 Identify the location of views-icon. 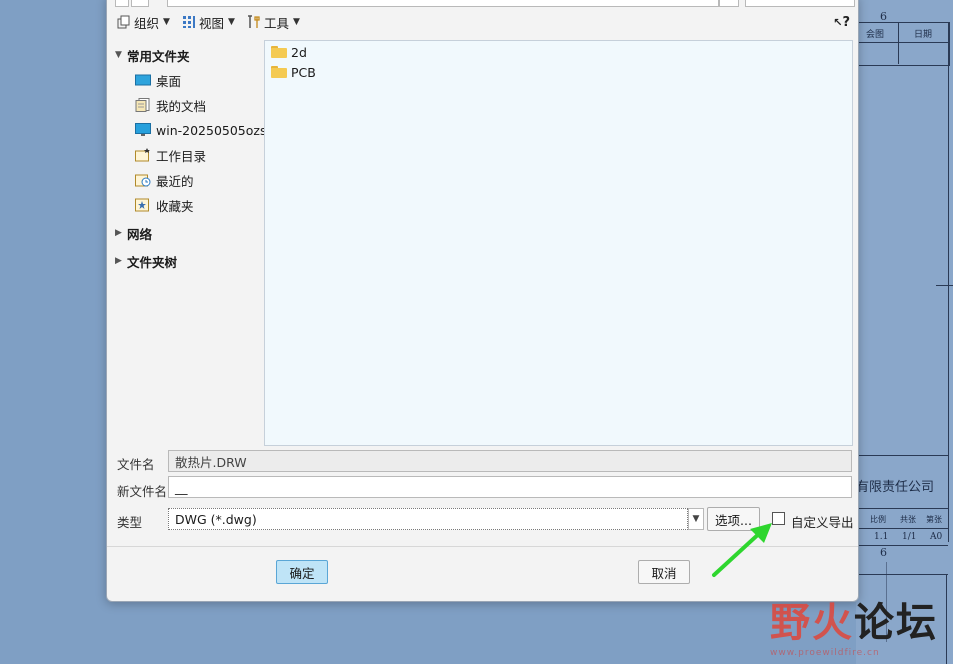
(189, 22).